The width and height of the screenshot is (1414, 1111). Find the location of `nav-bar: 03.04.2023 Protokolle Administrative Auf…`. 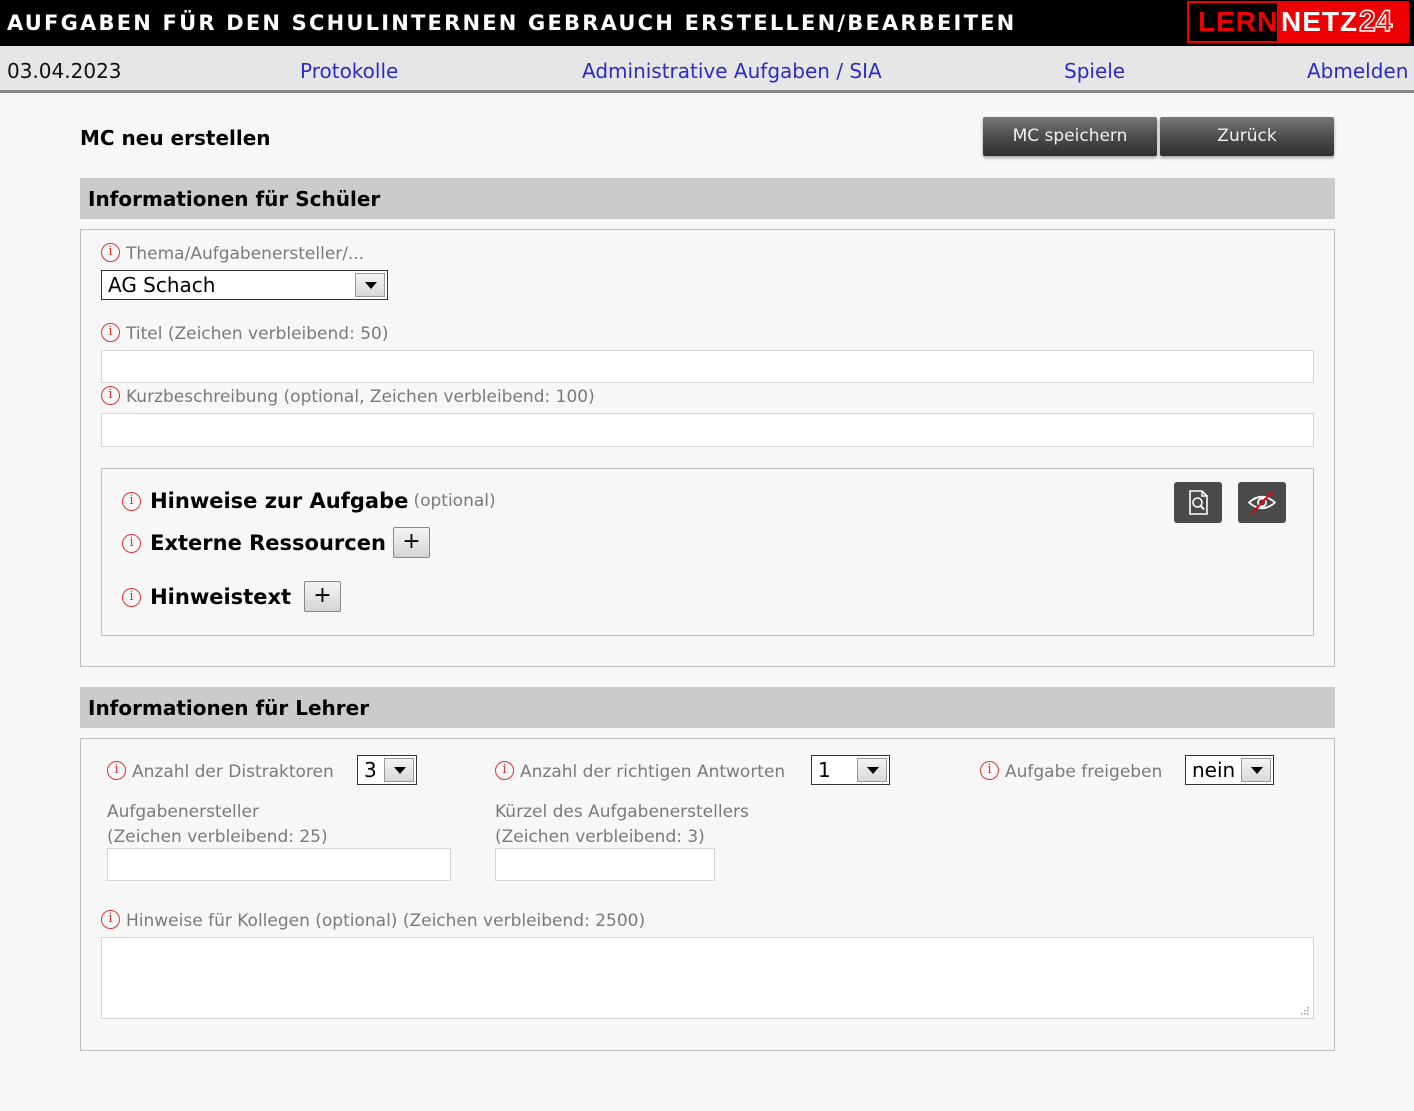

nav-bar: 03.04.2023 Protokolle Administrative Auf… is located at coordinates (707, 69).